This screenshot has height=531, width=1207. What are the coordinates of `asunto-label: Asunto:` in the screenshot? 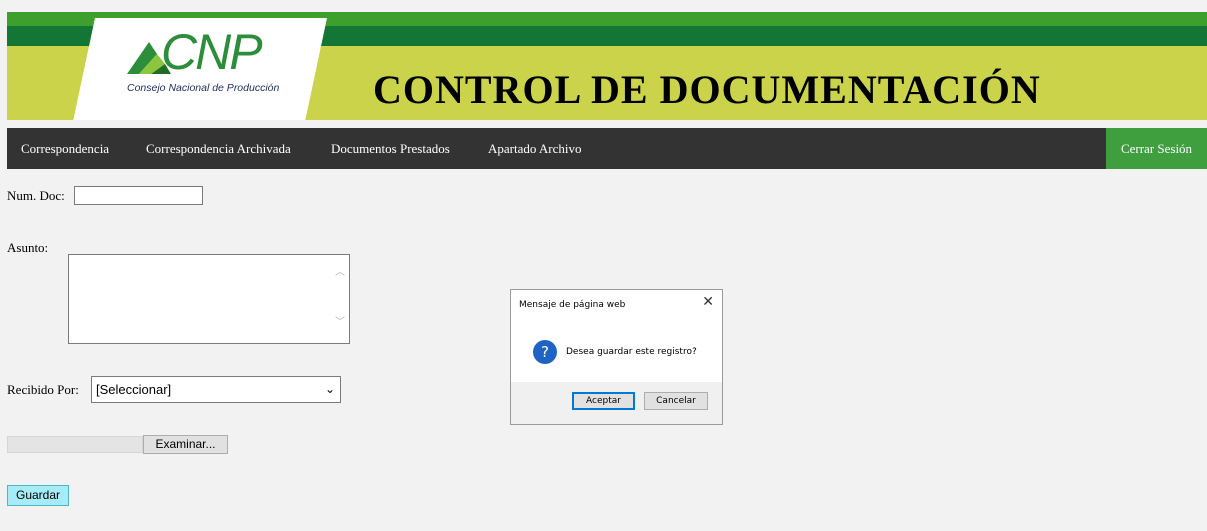 It's located at (28, 247).